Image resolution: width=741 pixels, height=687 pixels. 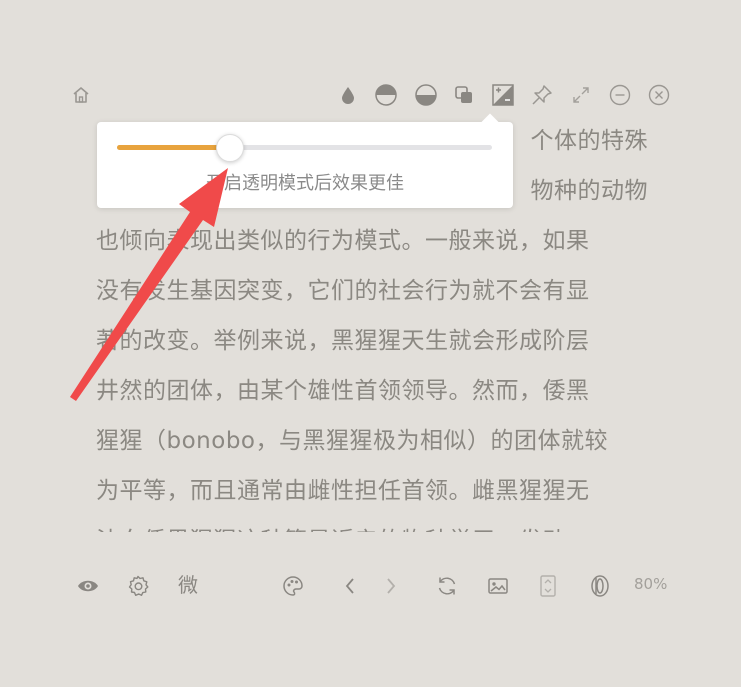 I want to click on palette-icon, so click(x=293, y=586).